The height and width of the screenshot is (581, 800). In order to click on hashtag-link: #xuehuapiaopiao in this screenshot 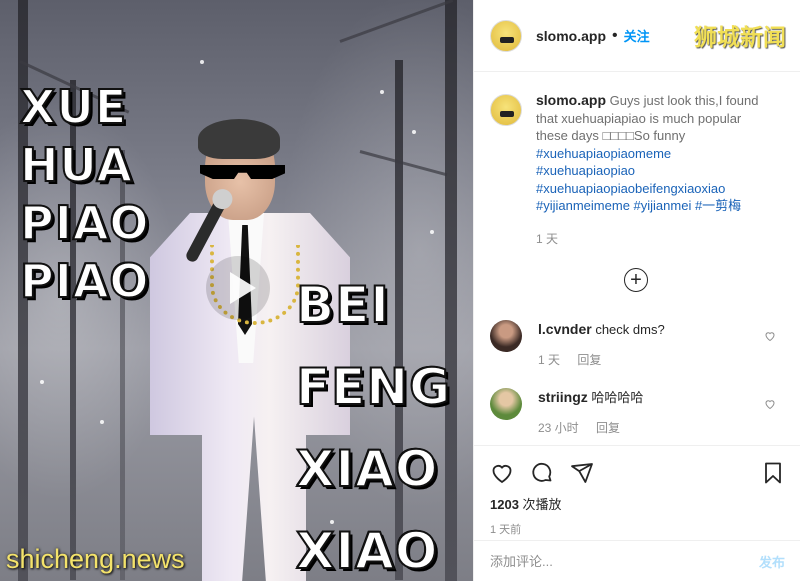, I will do `click(652, 171)`.